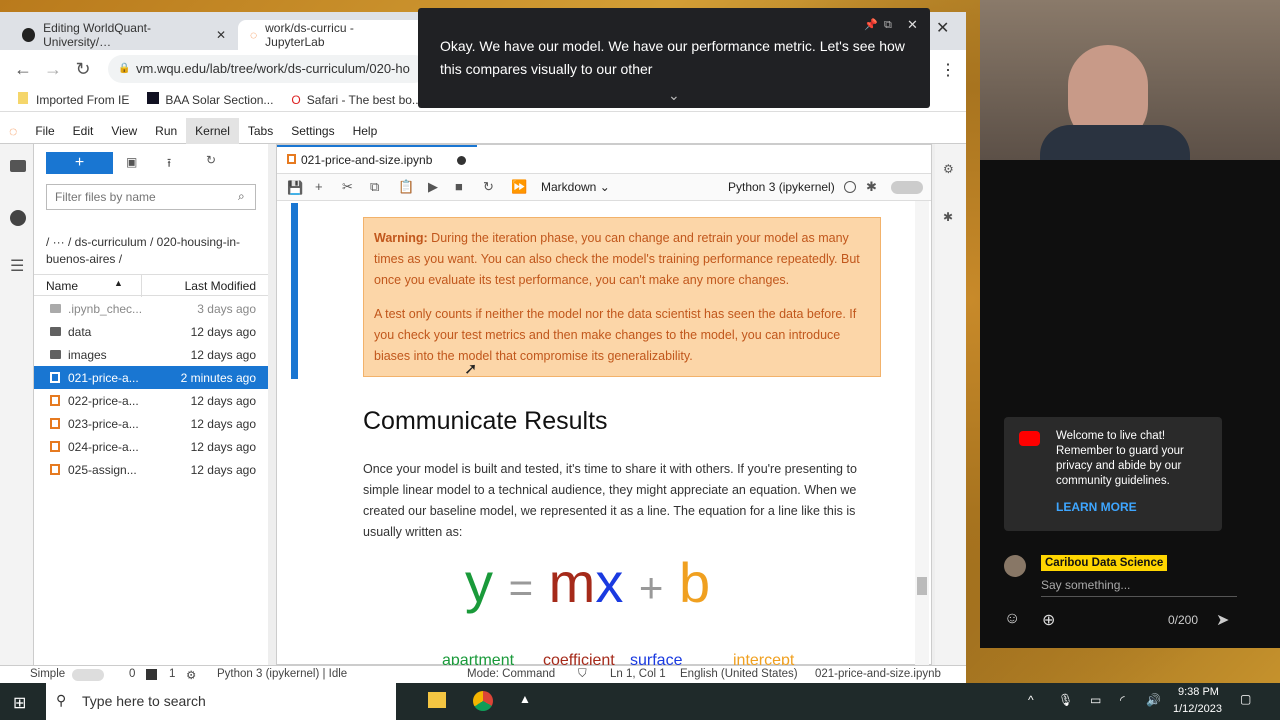  What do you see at coordinates (151, 469) in the screenshot?
I see `file-row: 025-assign... 12 days ago` at bounding box center [151, 469].